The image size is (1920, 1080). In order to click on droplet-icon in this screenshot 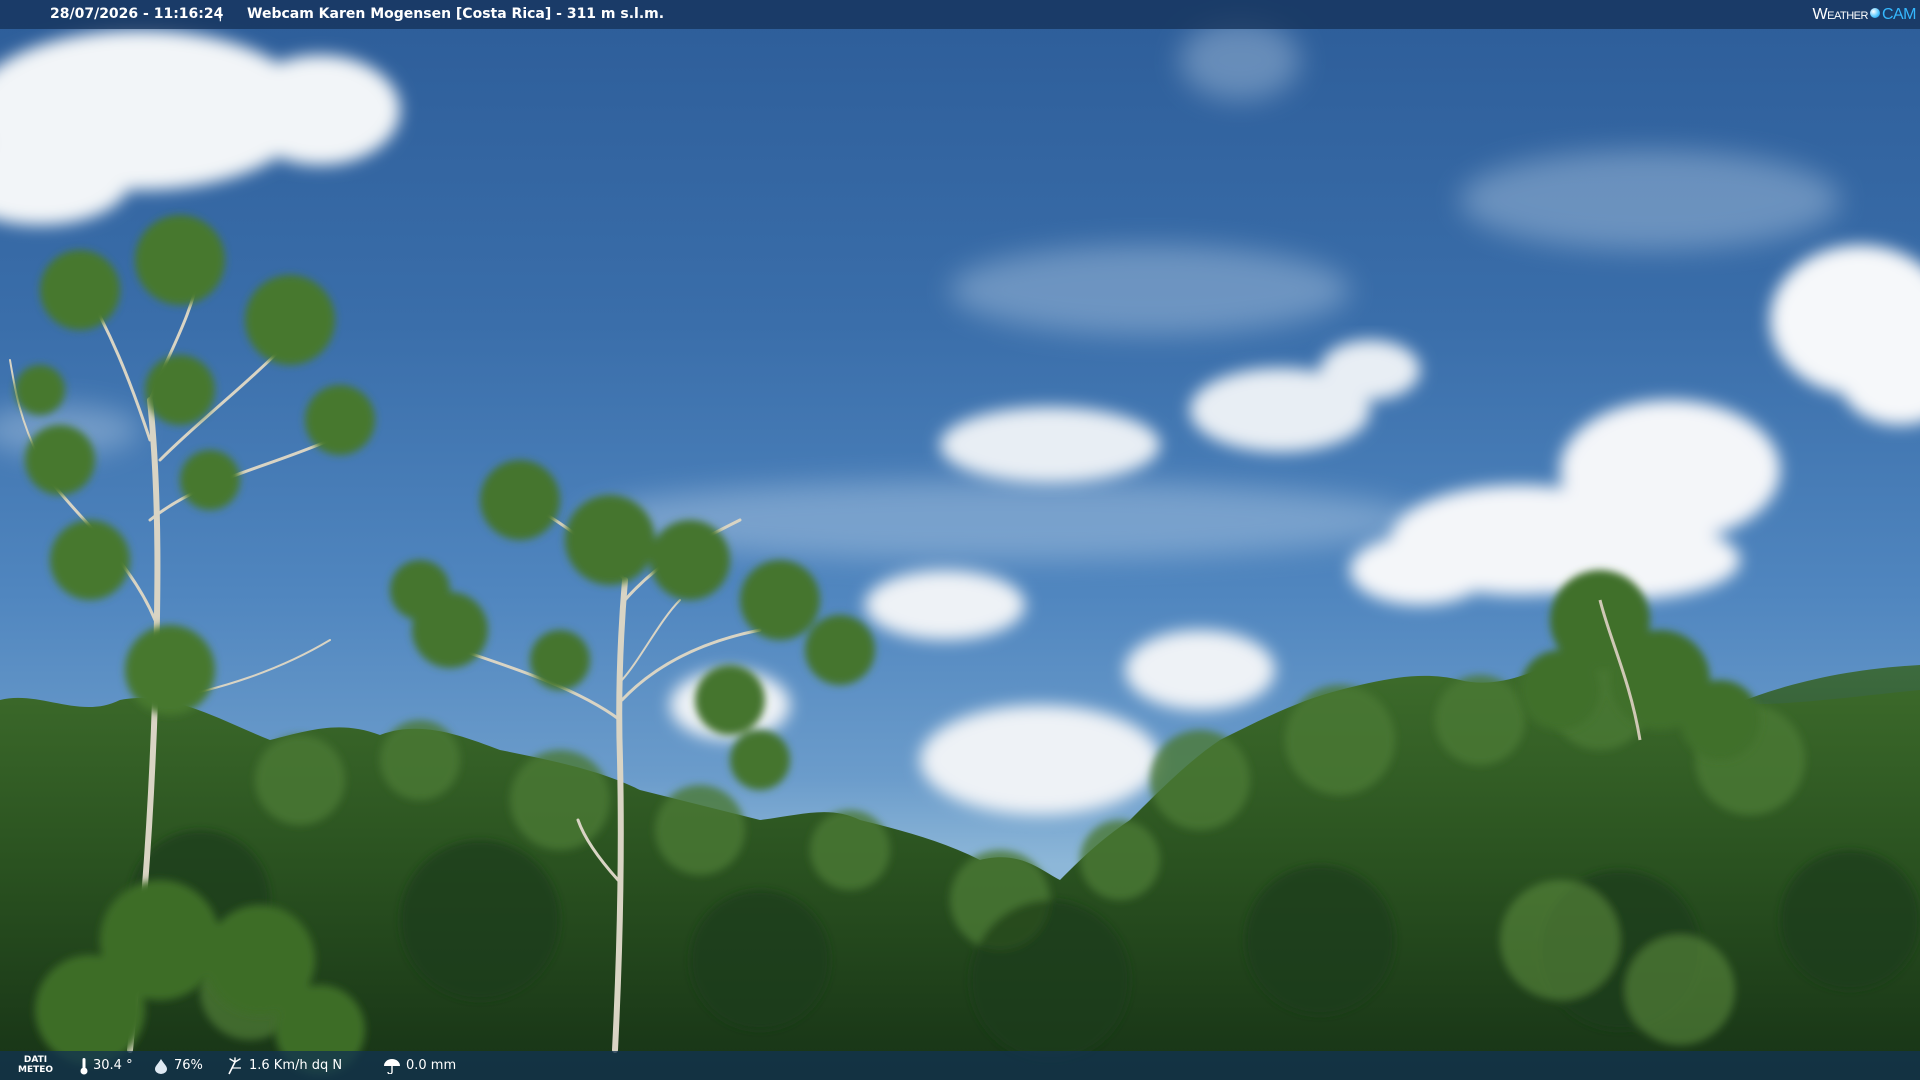, I will do `click(161, 1066)`.